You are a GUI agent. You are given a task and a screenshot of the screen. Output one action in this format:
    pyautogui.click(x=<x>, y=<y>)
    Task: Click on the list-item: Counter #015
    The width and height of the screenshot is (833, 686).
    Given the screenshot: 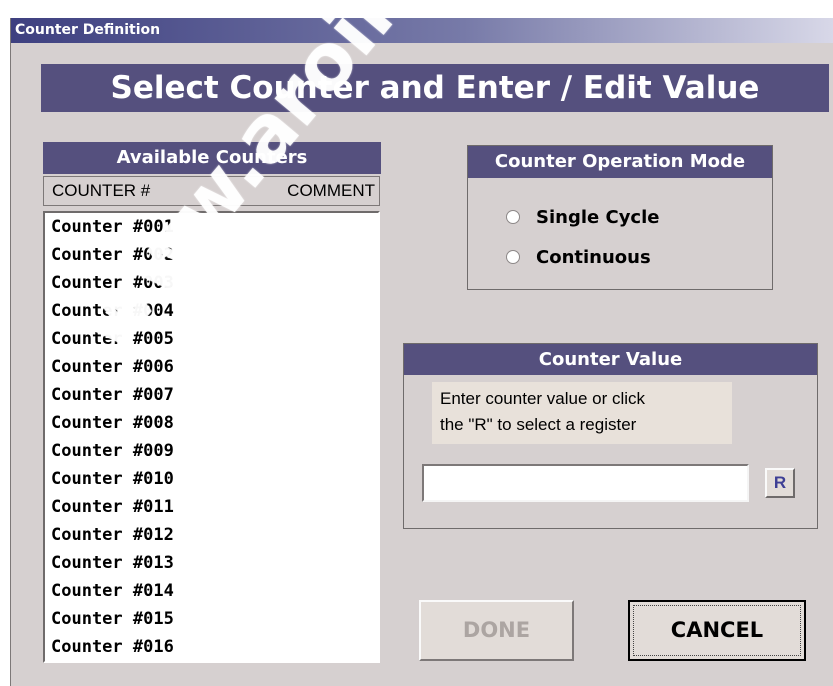 What is the action you would take?
    pyautogui.click(x=211, y=619)
    